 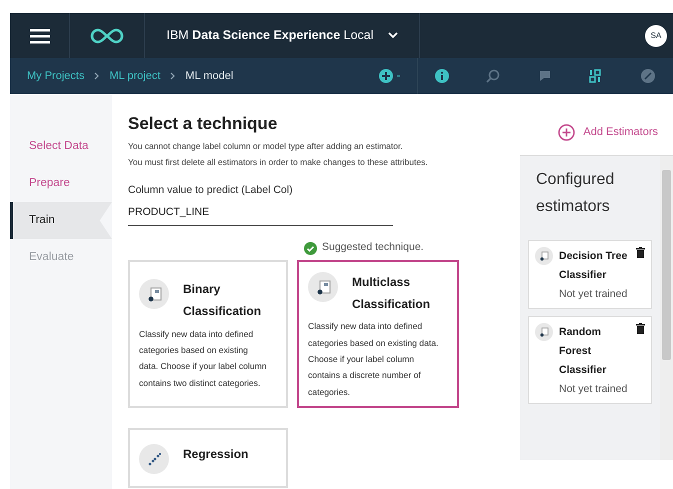 What do you see at coordinates (278, 162) in the screenshot?
I see `info-note: You must first delete all estimators in order to make changes to these attributes.` at bounding box center [278, 162].